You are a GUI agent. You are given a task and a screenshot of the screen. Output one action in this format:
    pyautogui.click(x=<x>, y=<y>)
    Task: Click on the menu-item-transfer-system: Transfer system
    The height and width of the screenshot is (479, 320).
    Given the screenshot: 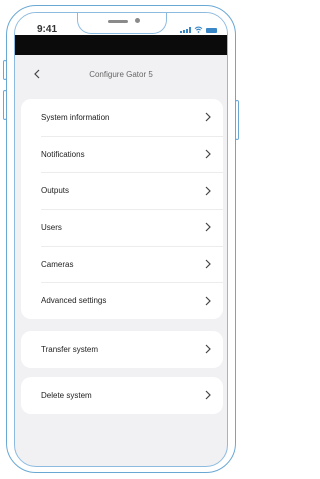 What is the action you would take?
    pyautogui.click(x=122, y=349)
    